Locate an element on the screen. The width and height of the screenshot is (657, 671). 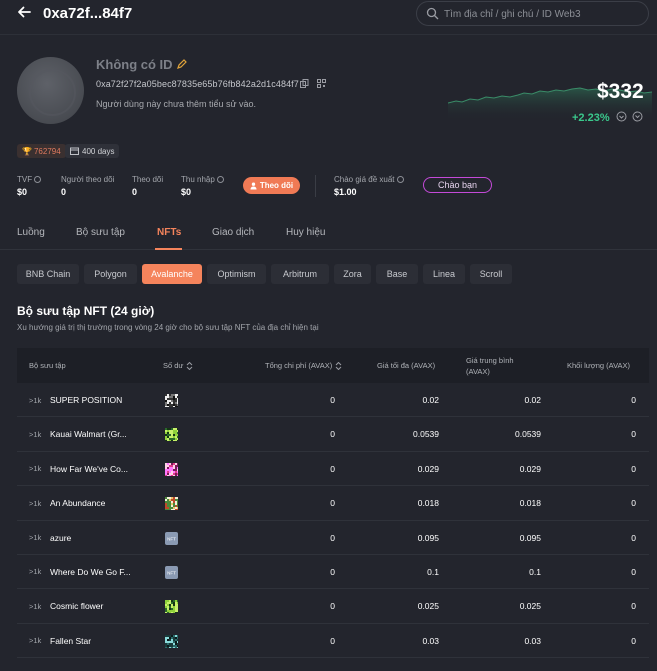
stat-value: $0 is located at coordinates (22, 192).